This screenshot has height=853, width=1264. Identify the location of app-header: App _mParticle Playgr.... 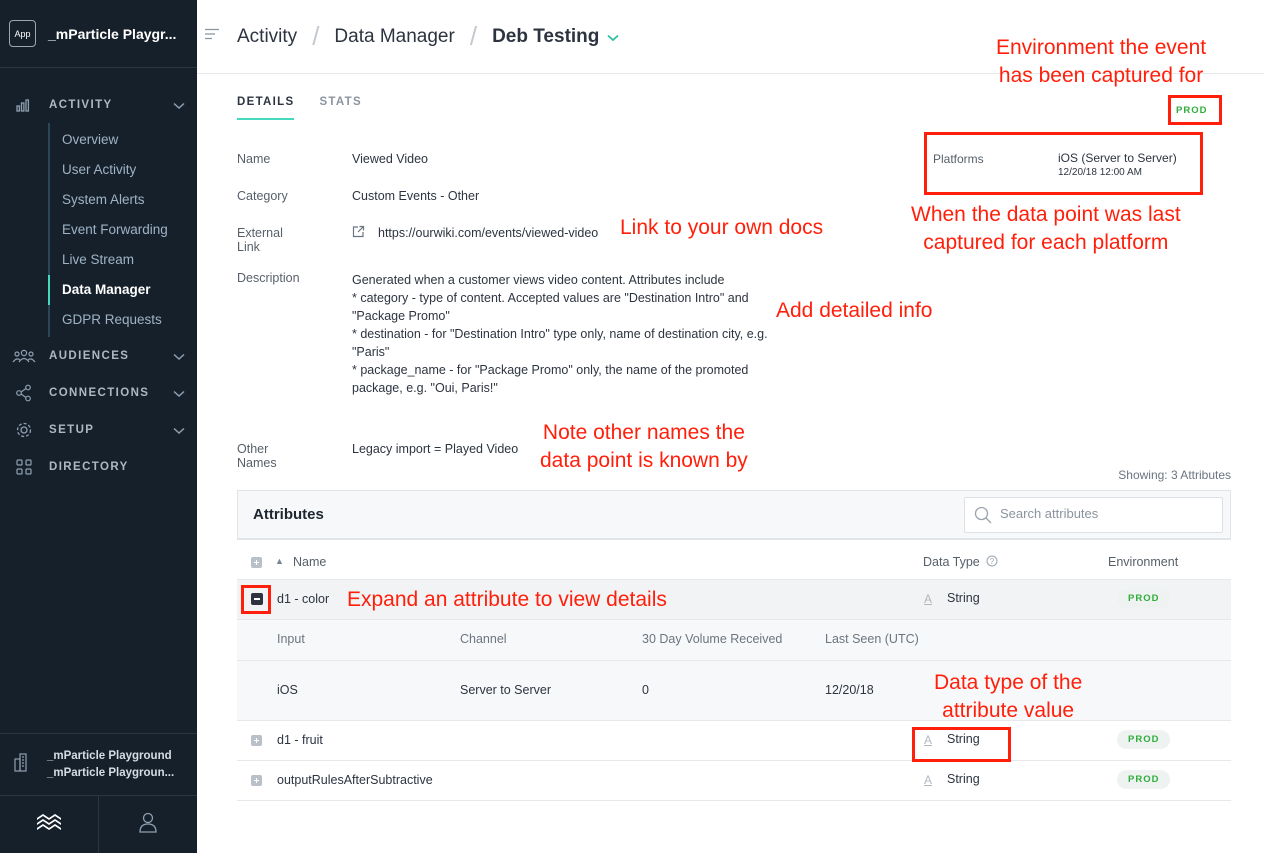
(98, 34).